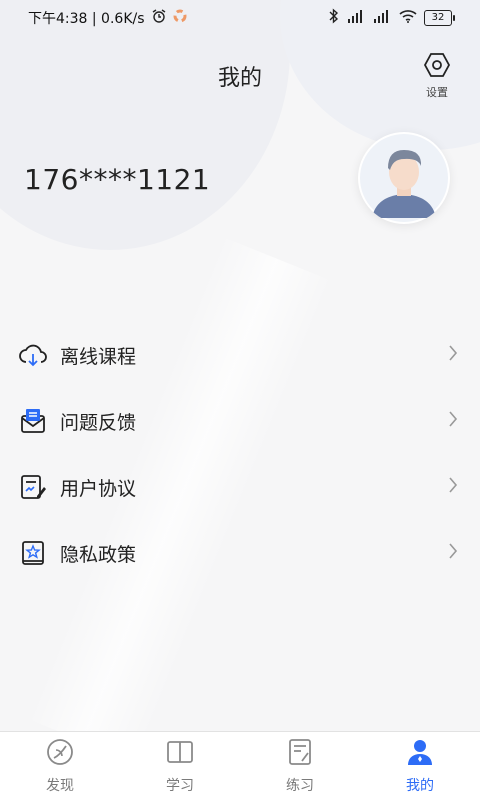  What do you see at coordinates (180, 754) in the screenshot?
I see `book-icon` at bounding box center [180, 754].